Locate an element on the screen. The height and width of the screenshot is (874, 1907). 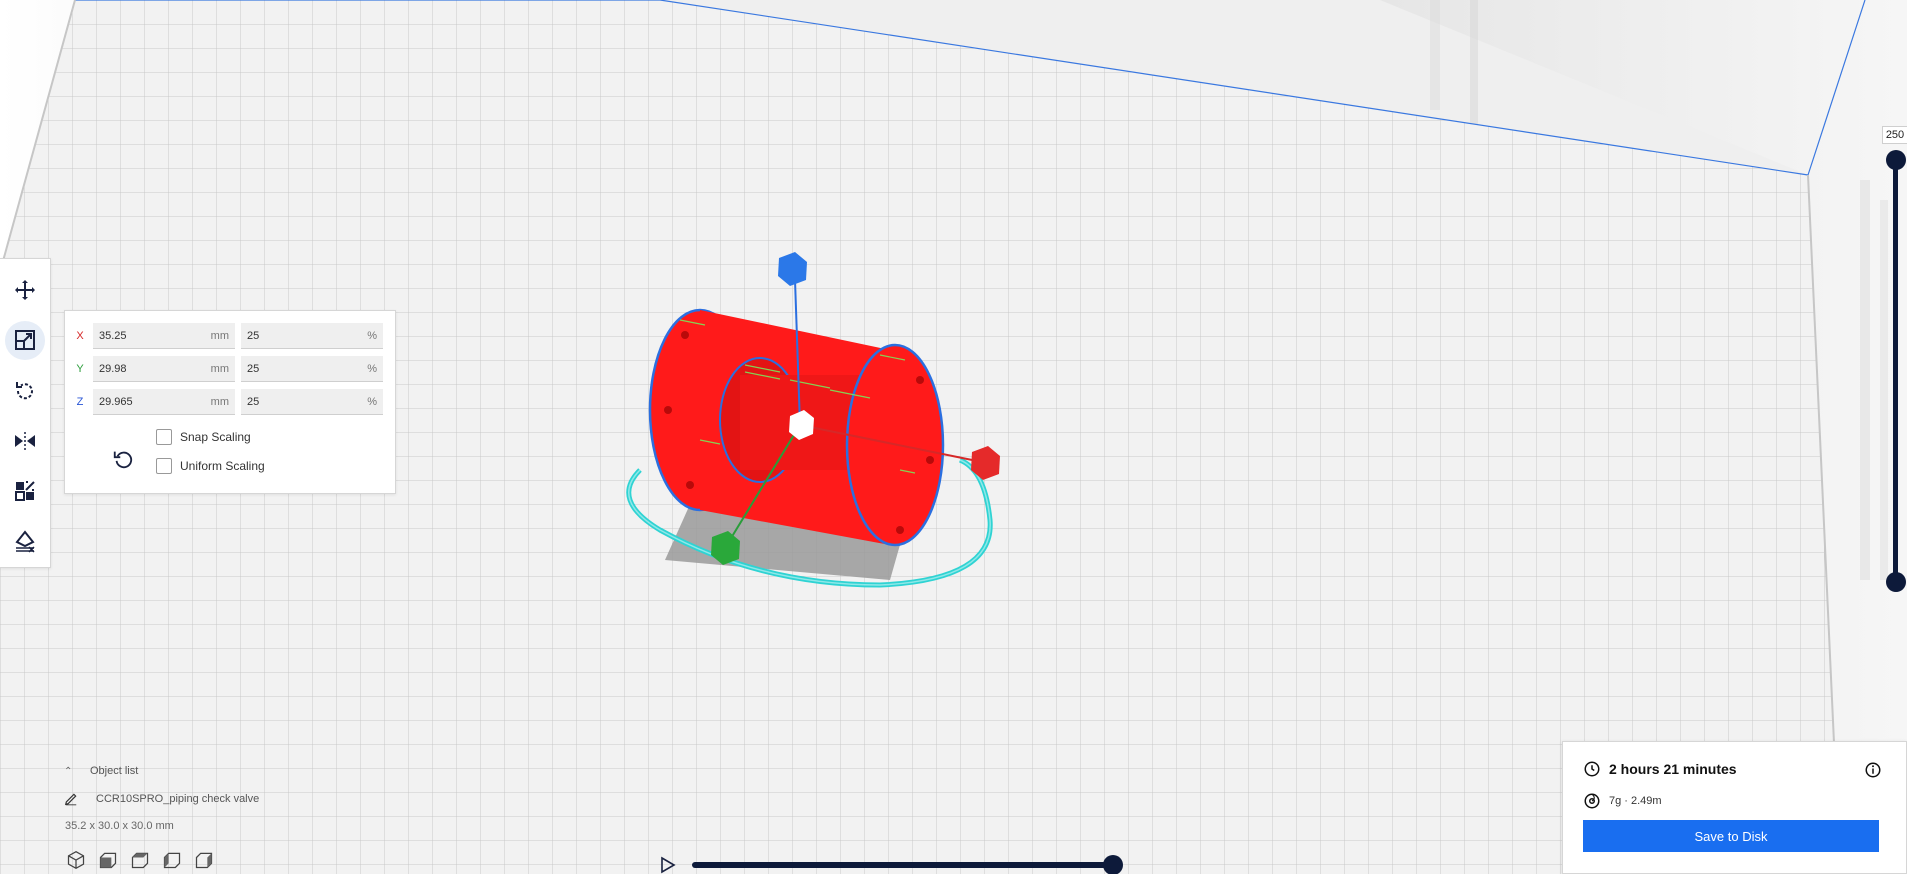
top-view-button is located at coordinates (140, 860).